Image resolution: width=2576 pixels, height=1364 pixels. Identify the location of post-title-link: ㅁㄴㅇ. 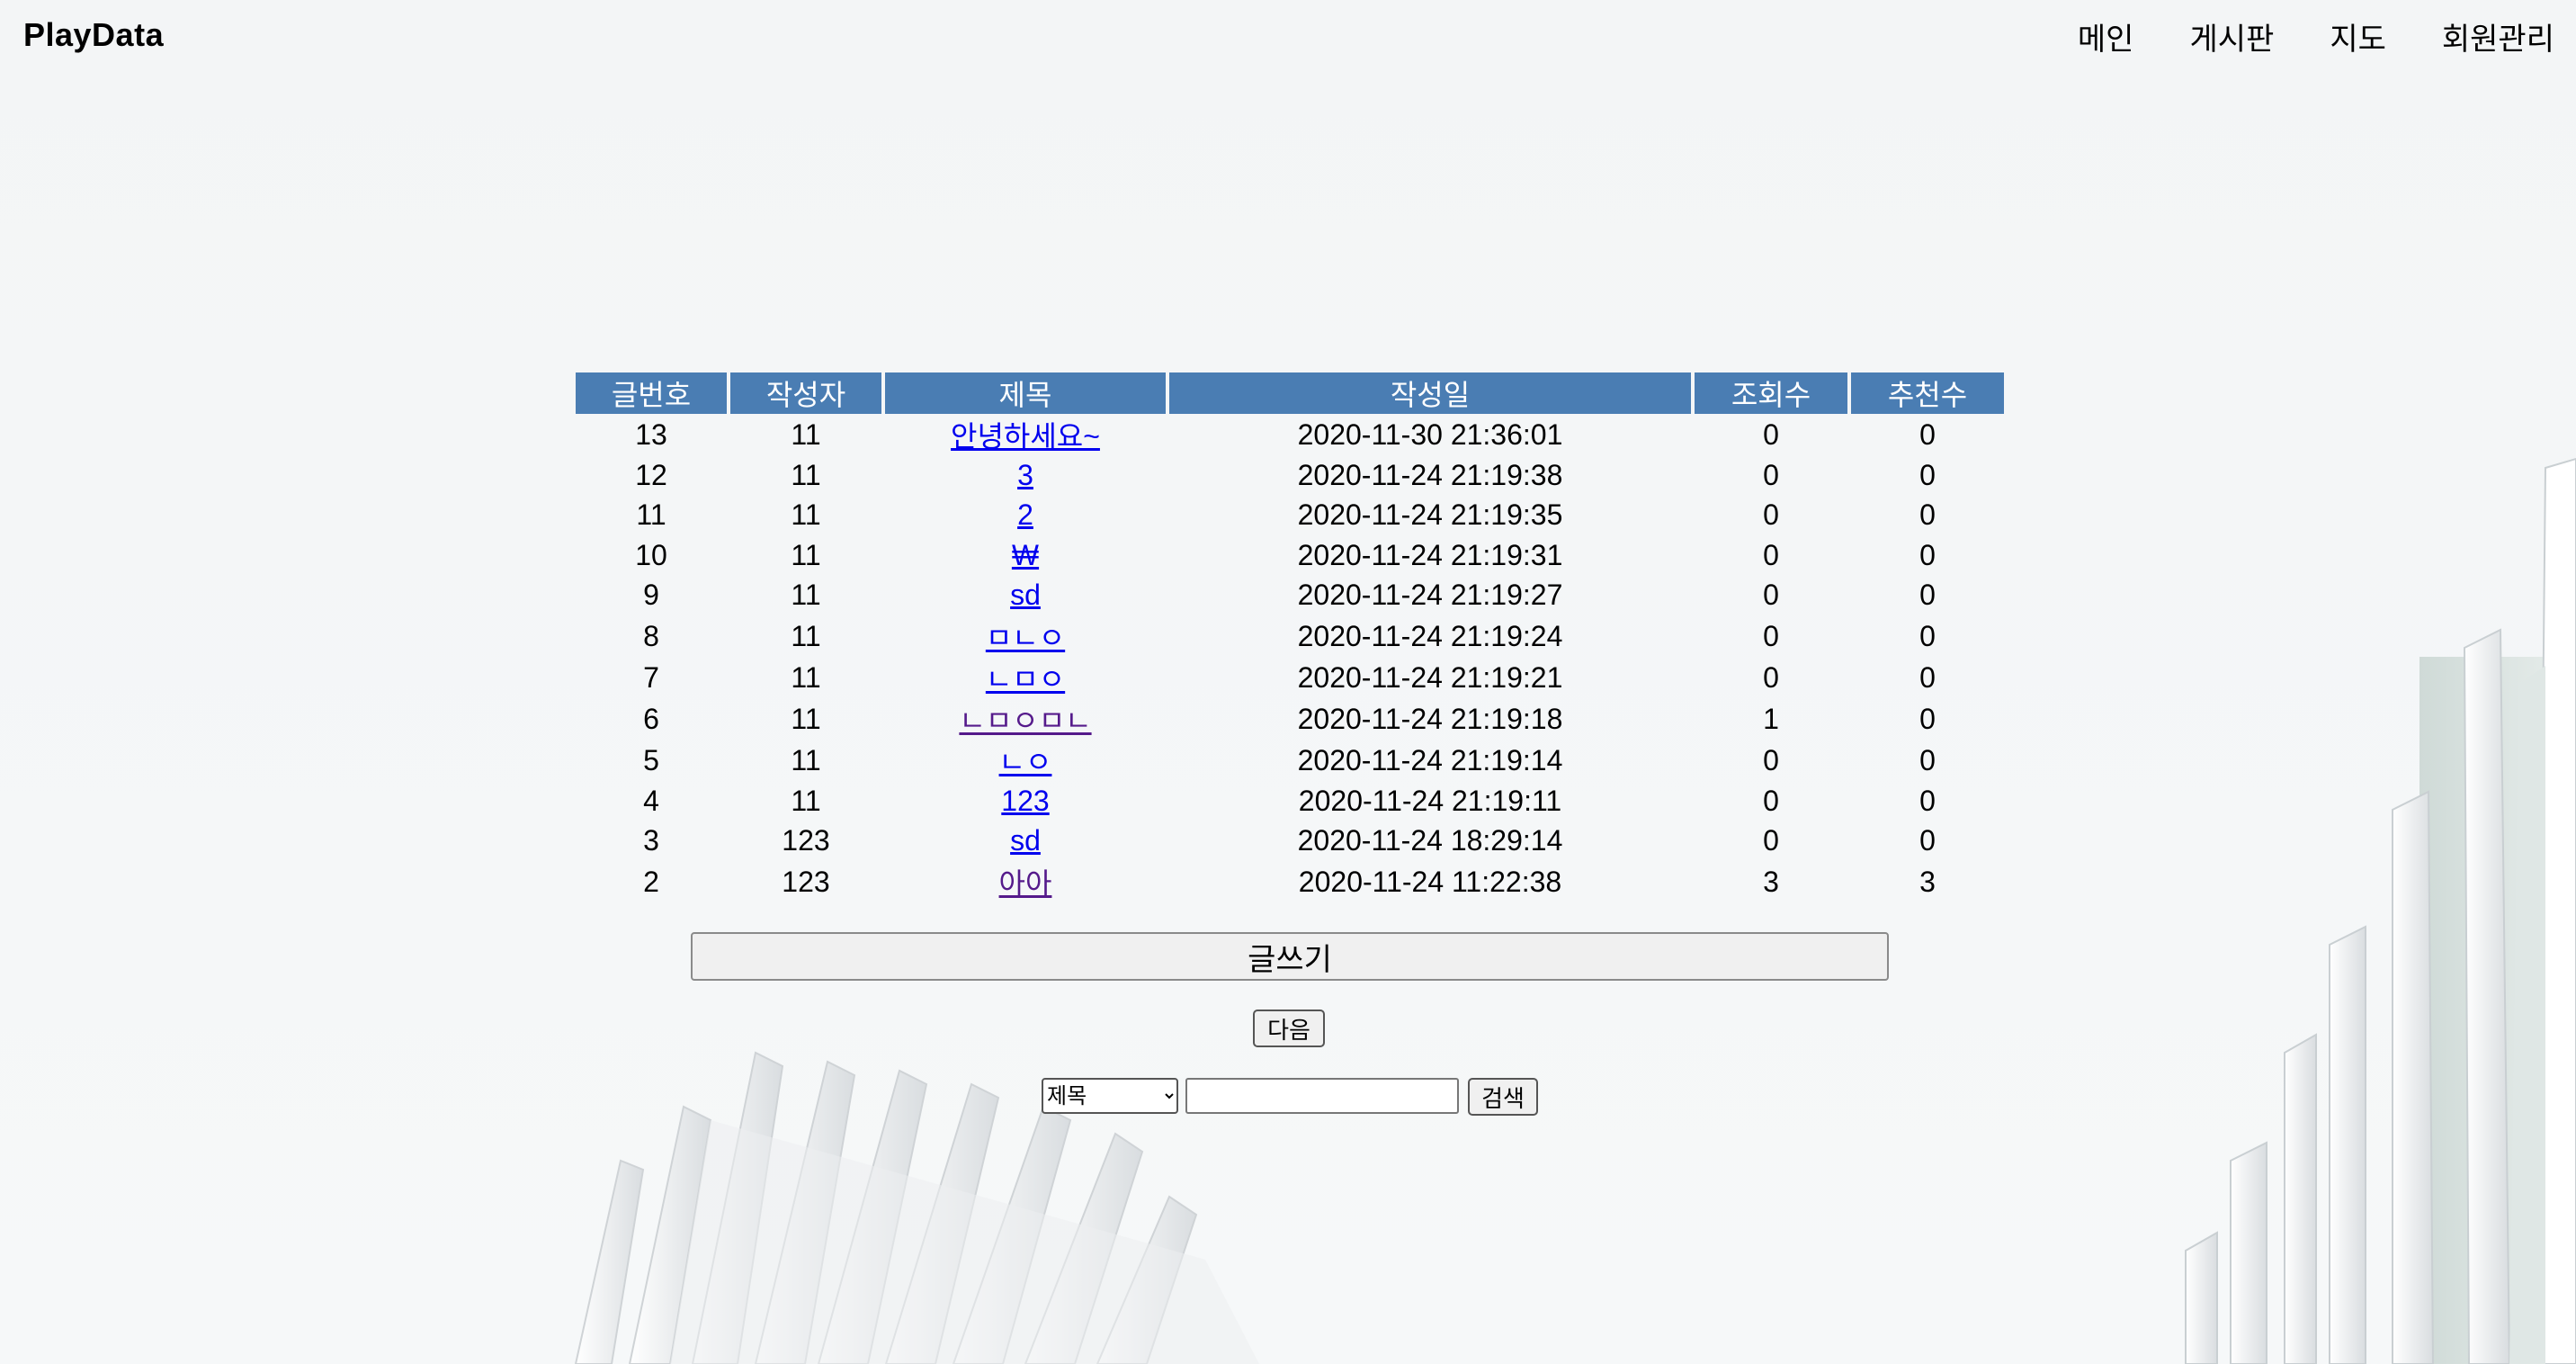
(1025, 638).